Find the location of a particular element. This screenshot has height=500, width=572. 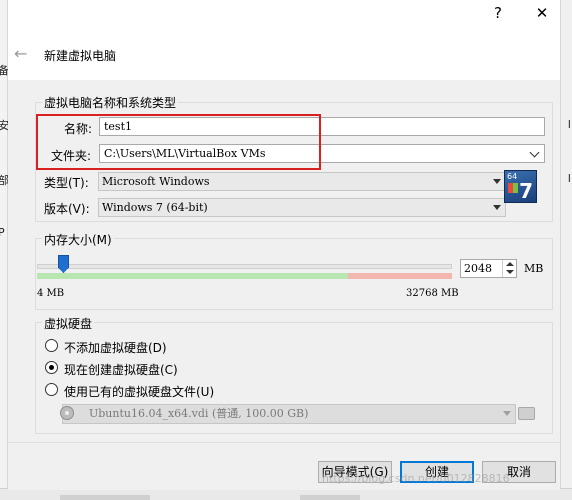

background-window-right: I I is located at coordinates (566, 250).